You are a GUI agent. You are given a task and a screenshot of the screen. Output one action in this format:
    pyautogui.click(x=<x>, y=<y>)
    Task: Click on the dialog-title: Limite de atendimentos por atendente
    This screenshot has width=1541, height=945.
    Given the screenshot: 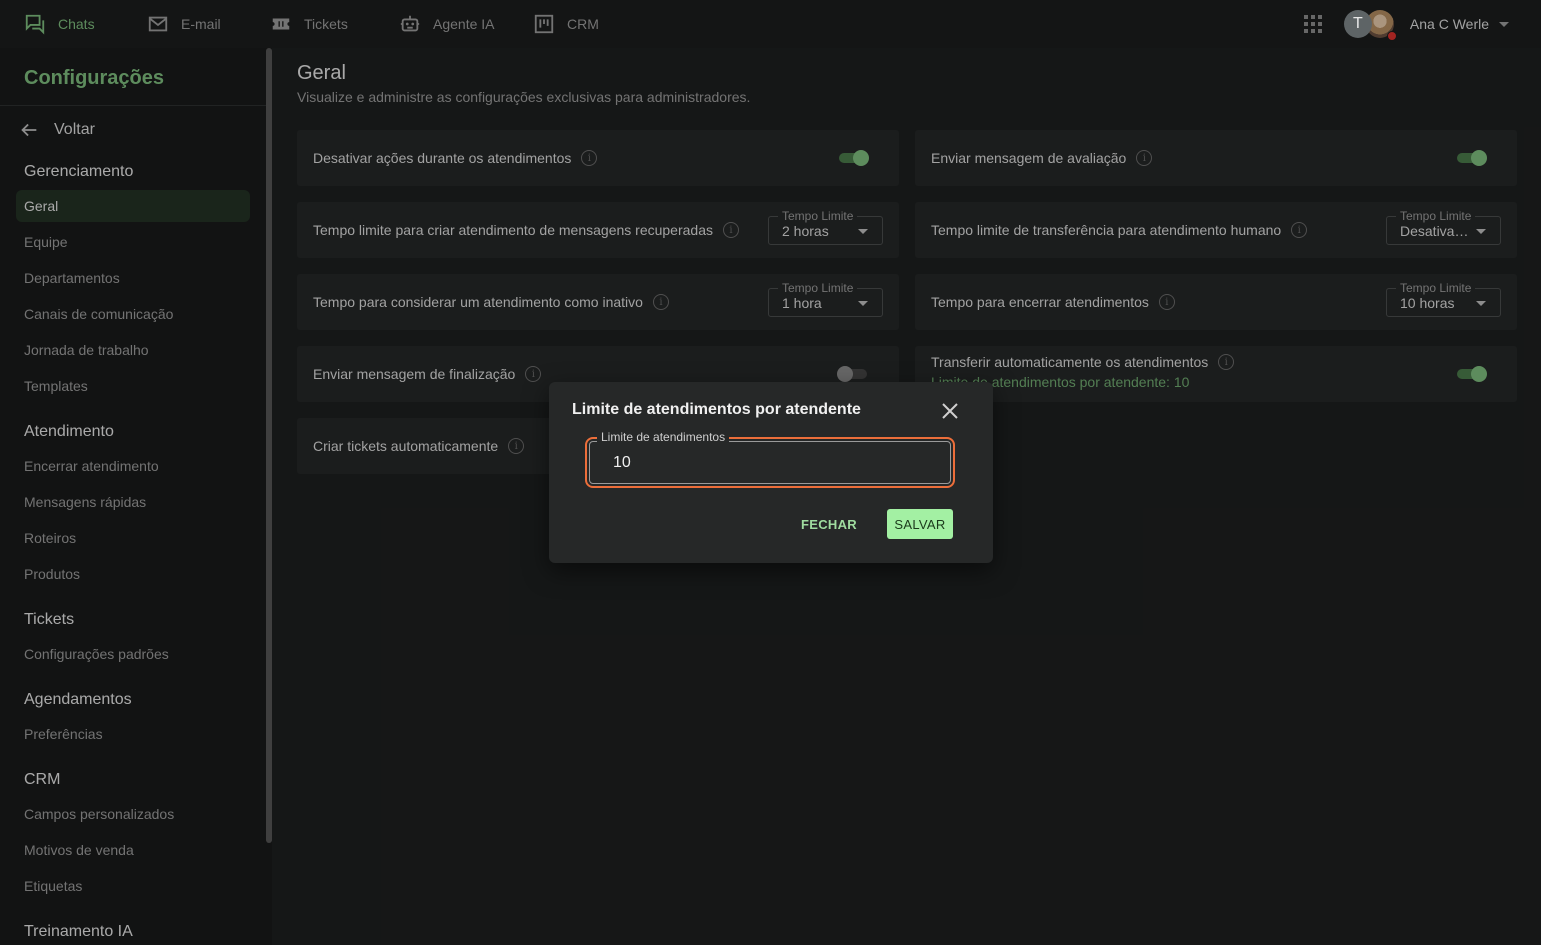 What is the action you would take?
    pyautogui.click(x=716, y=409)
    